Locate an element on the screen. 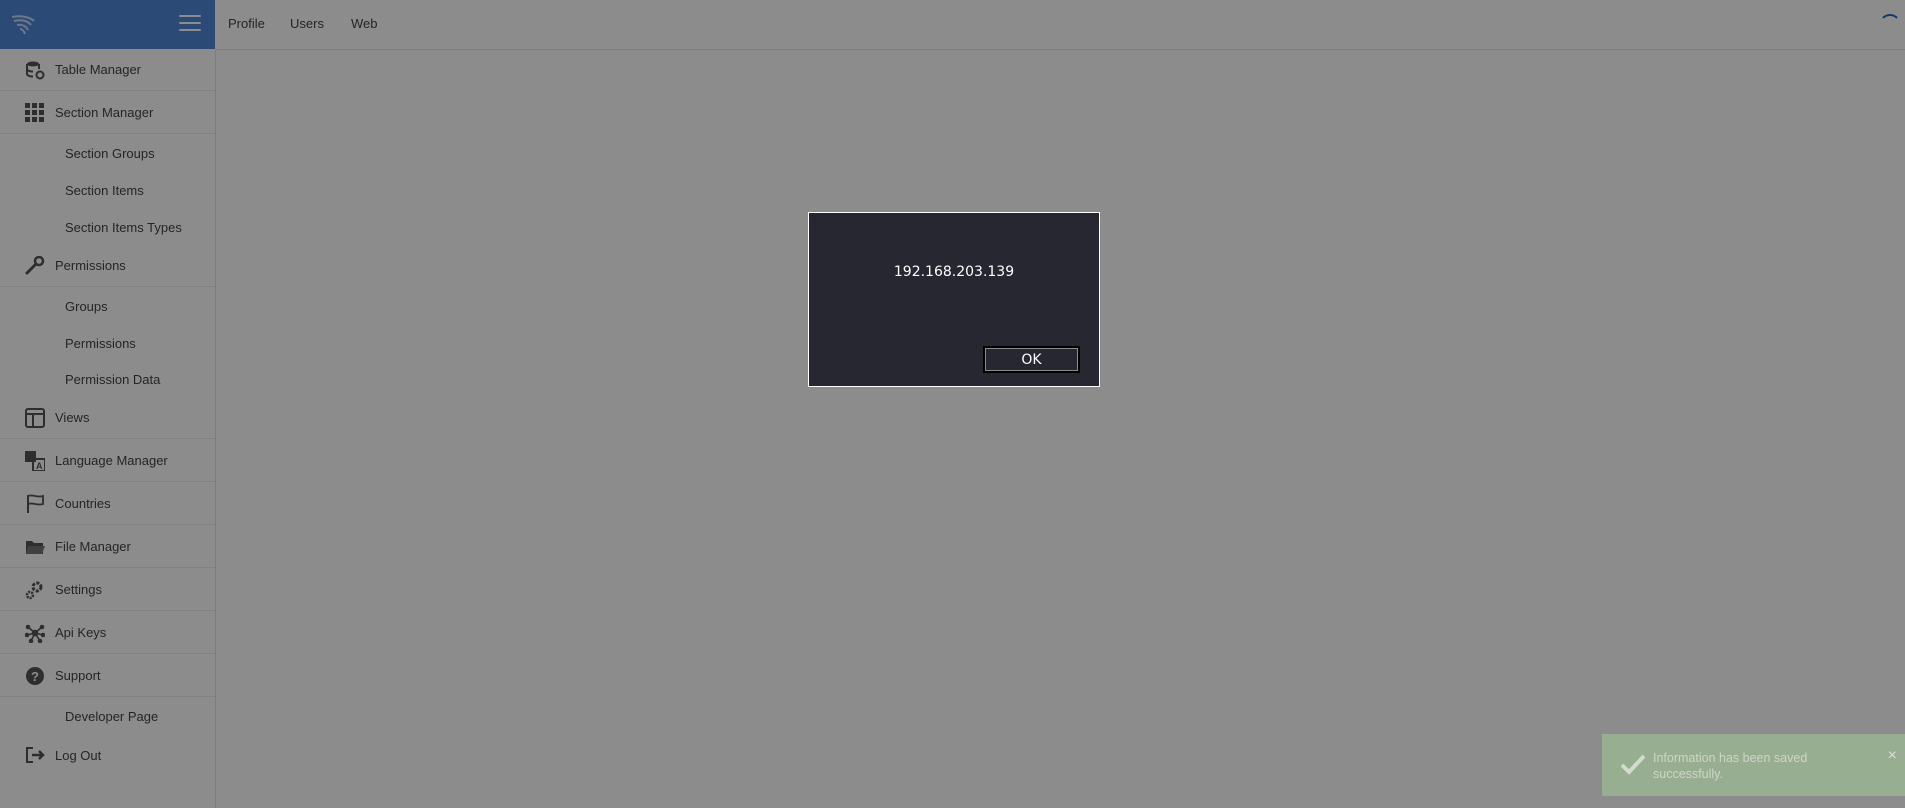 This screenshot has width=1905, height=808. alert-message: 192.168.203.139 is located at coordinates (954, 272).